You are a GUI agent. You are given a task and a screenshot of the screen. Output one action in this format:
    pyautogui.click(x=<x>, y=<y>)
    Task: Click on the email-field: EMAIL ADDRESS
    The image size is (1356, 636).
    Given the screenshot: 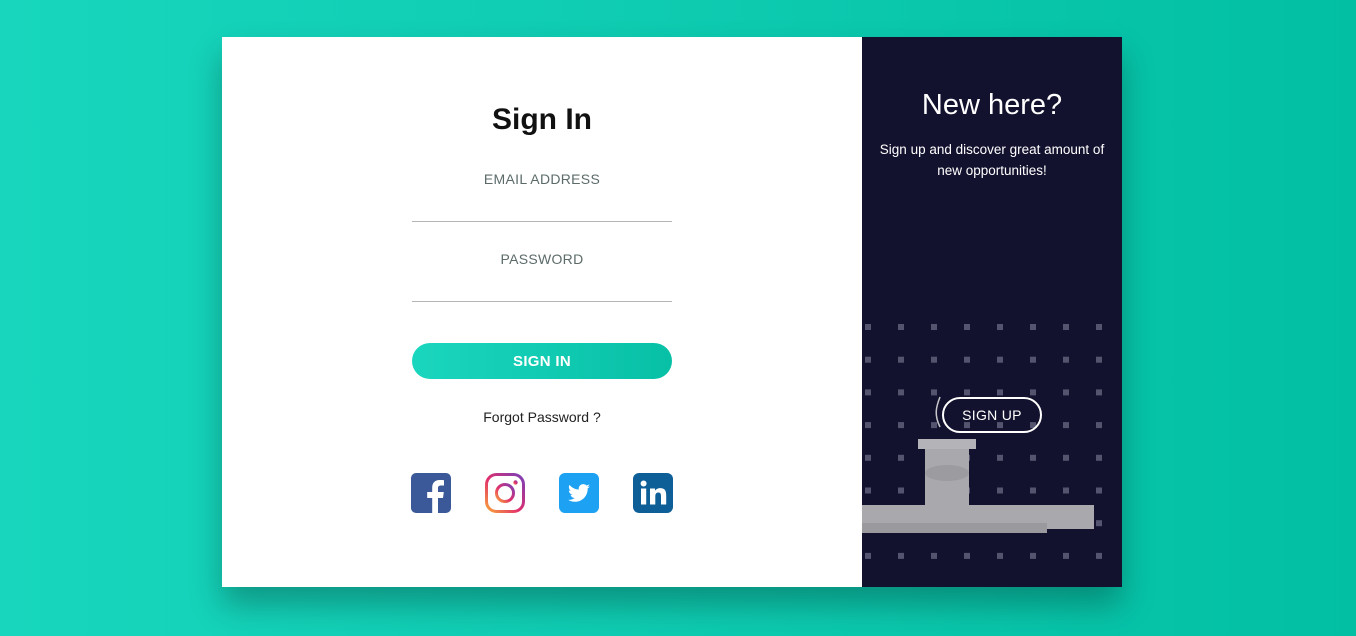 What is the action you would take?
    pyautogui.click(x=542, y=196)
    